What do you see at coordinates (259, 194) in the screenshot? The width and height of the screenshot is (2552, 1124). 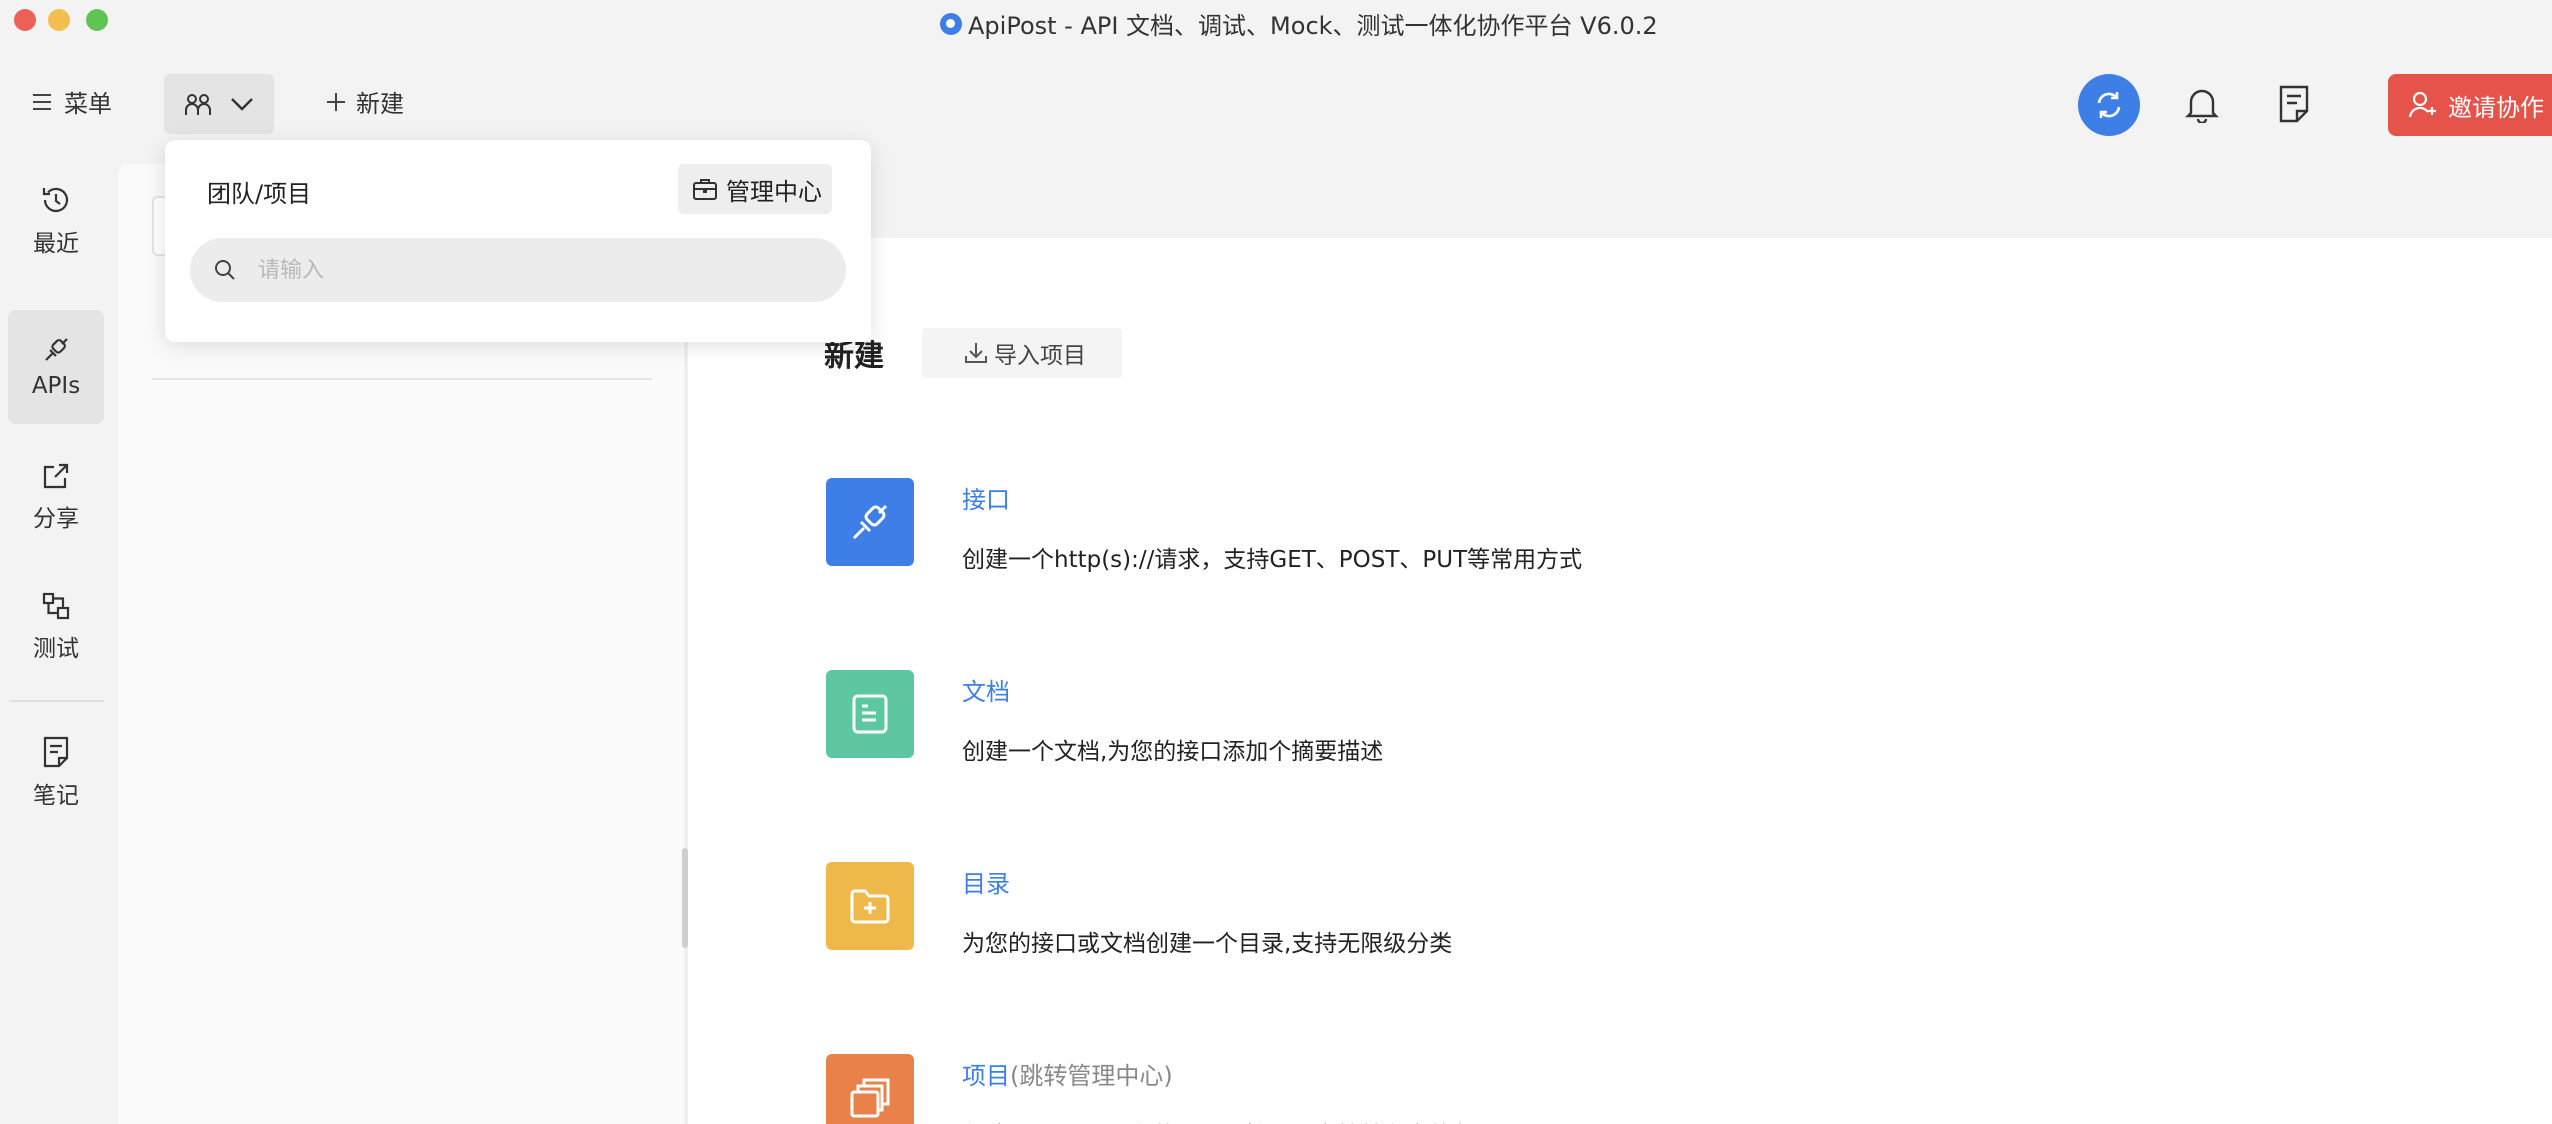 I see `popover-title: 团队/项目` at bounding box center [259, 194].